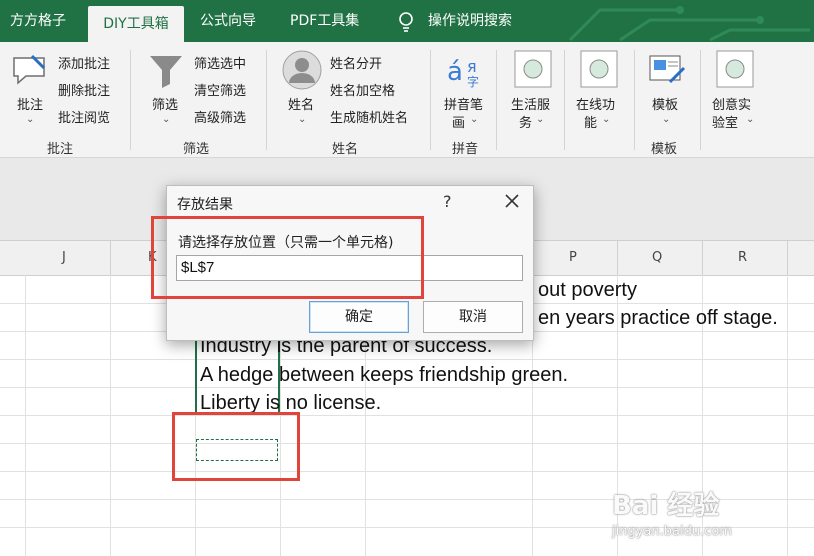 Image resolution: width=814 pixels, height=556 pixels. What do you see at coordinates (236, 446) in the screenshot?
I see `highlight-target-cell` at bounding box center [236, 446].